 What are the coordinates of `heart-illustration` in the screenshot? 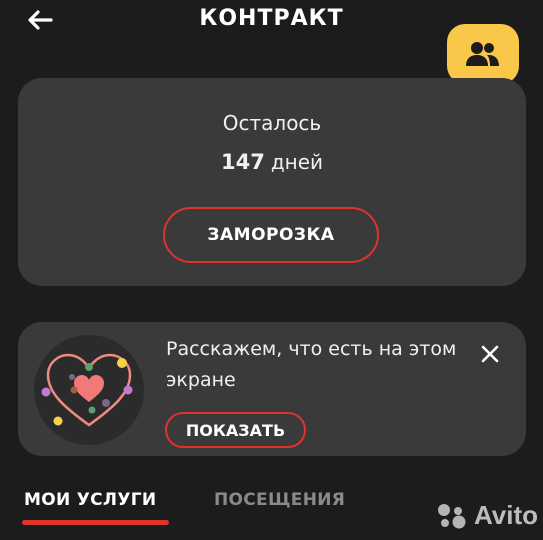 It's located at (89, 390).